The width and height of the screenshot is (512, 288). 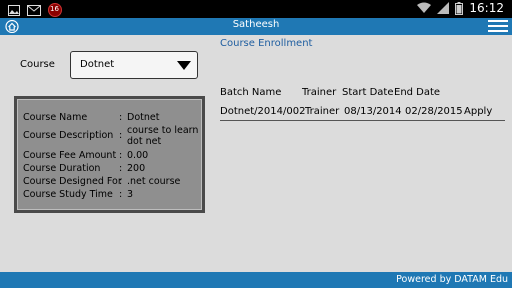 What do you see at coordinates (70, 155) in the screenshot?
I see `info-key: Course Fee Amount` at bounding box center [70, 155].